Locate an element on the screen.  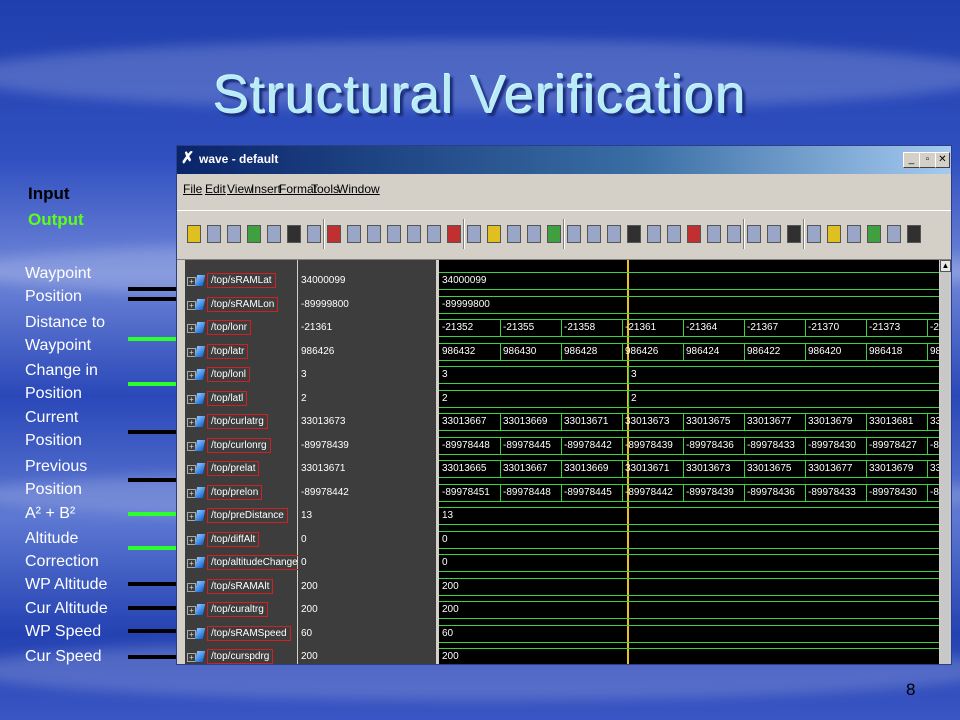
signal-row: +/top/preDistance is located at coordinates (241, 516).